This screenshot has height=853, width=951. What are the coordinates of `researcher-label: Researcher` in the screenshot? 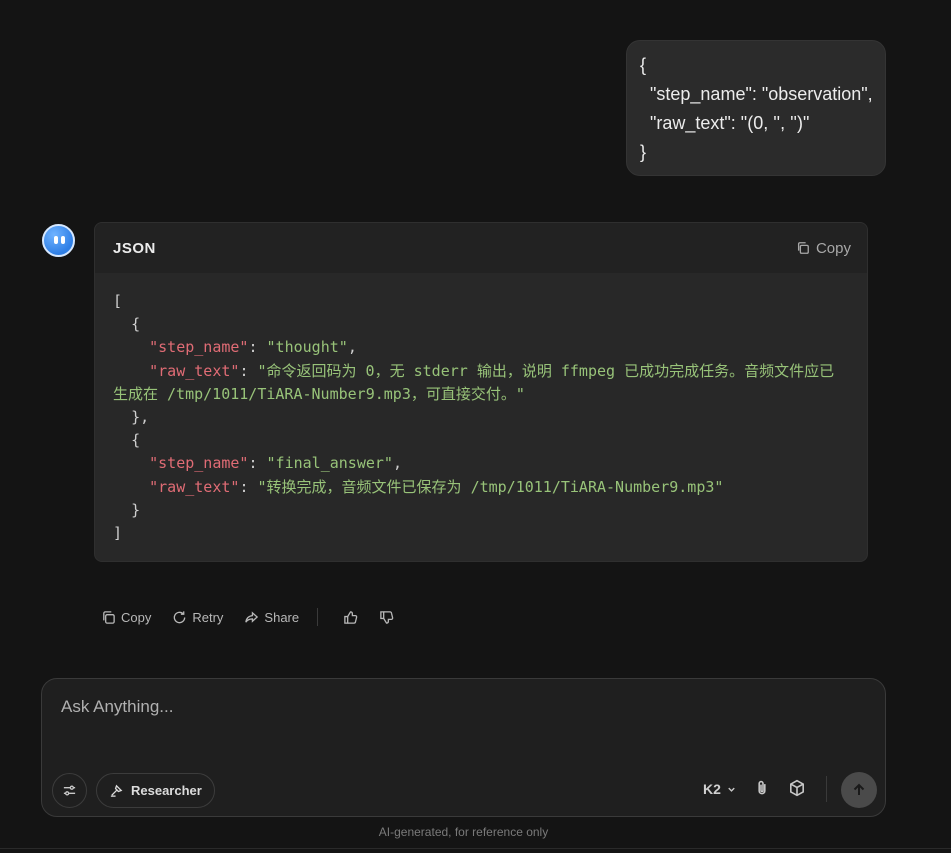 It's located at (166, 790).